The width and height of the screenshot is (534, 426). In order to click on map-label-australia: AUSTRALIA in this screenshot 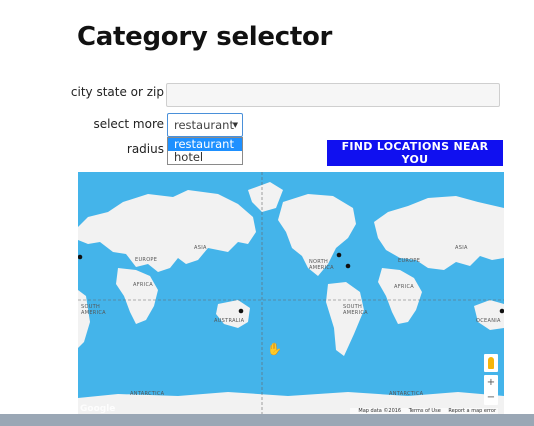, I will do `click(229, 321)`.